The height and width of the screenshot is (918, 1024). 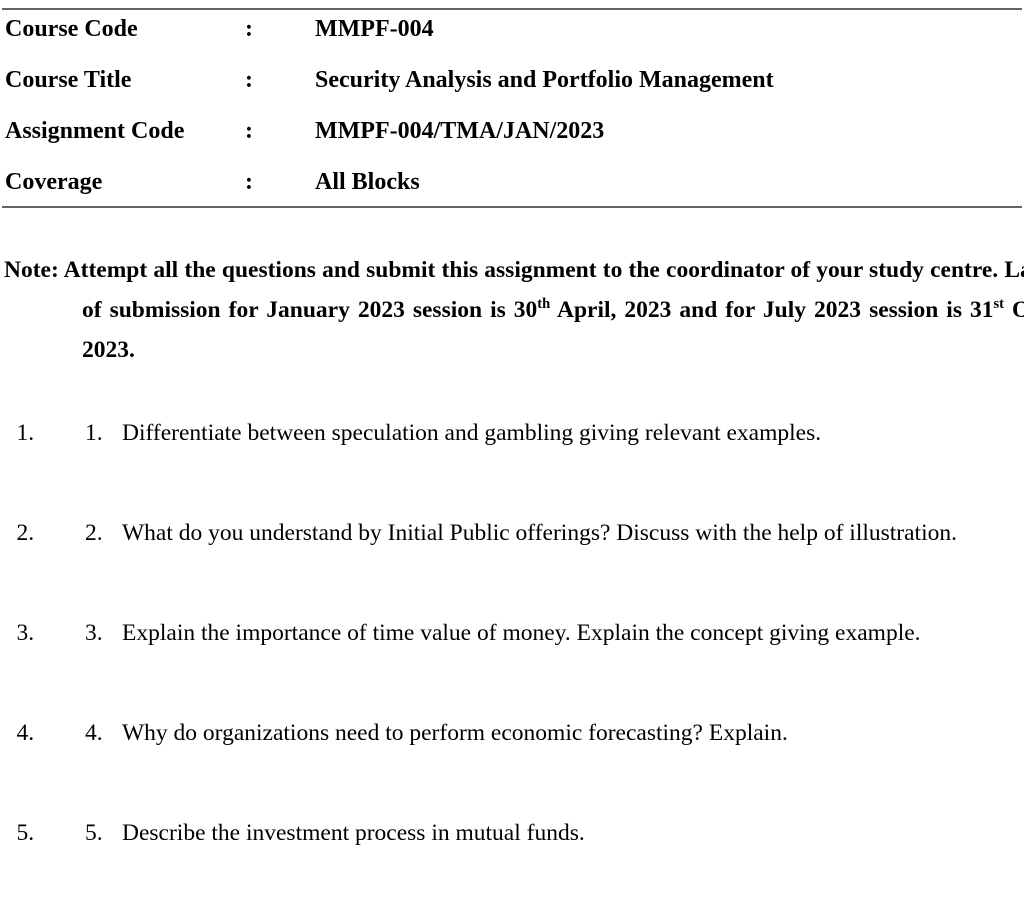 I want to click on question-number: 2., so click(x=94, y=533).